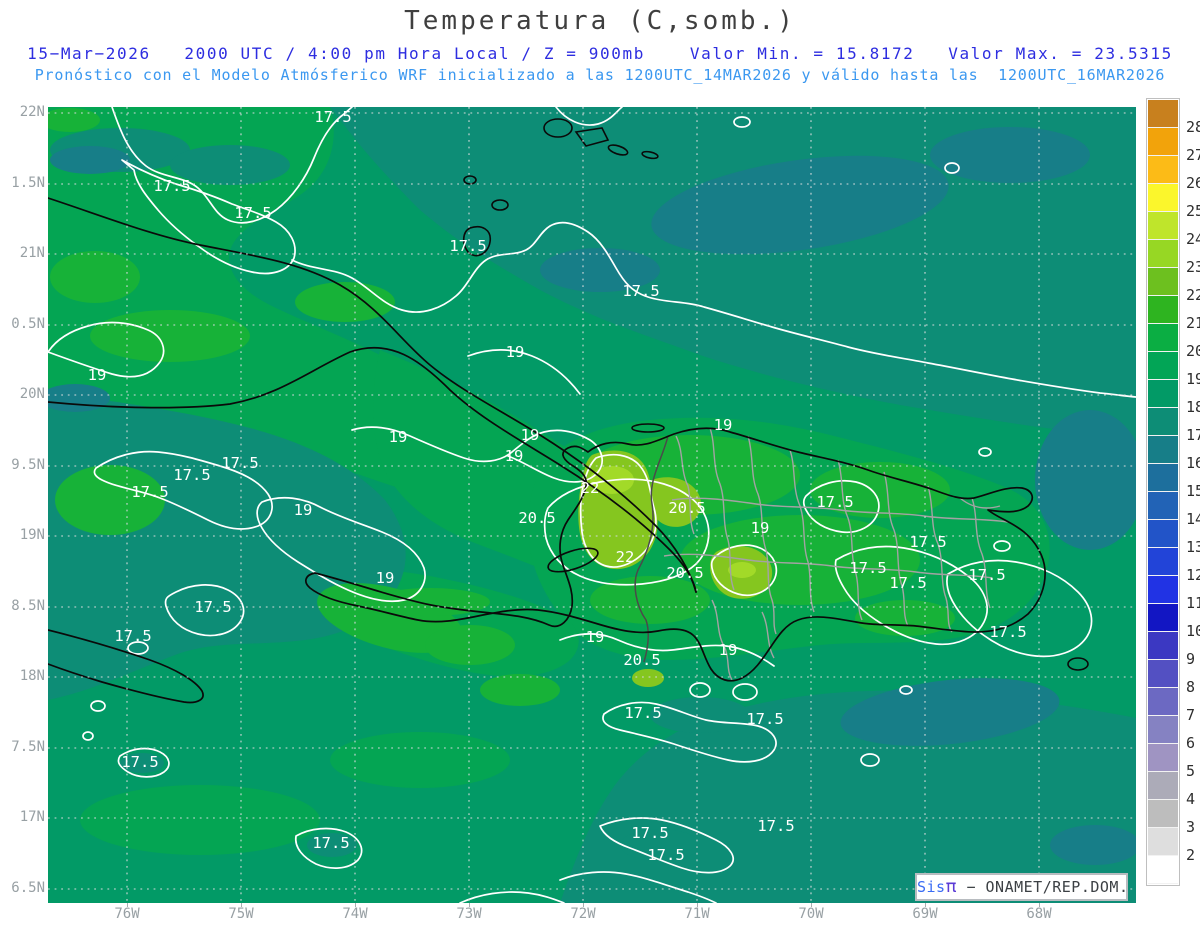 Image resolution: width=1200 pixels, height=927 pixels. I want to click on x-axis-label: 71W, so click(697, 914).